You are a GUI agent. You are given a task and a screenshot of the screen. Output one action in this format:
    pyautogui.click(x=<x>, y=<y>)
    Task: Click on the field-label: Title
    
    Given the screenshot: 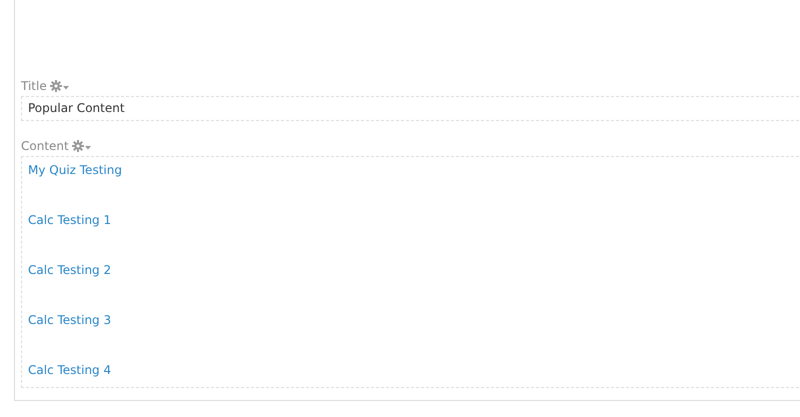 What is the action you would take?
    pyautogui.click(x=34, y=86)
    